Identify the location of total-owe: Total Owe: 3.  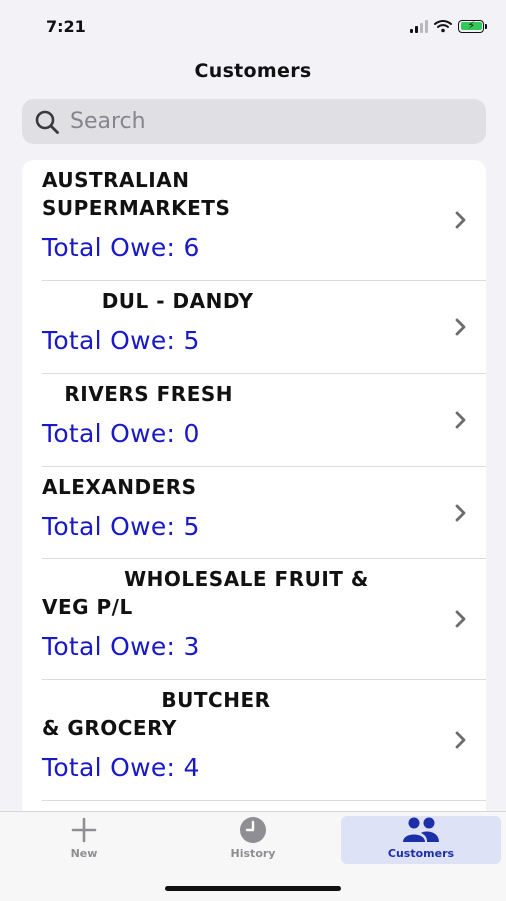
(121, 646).